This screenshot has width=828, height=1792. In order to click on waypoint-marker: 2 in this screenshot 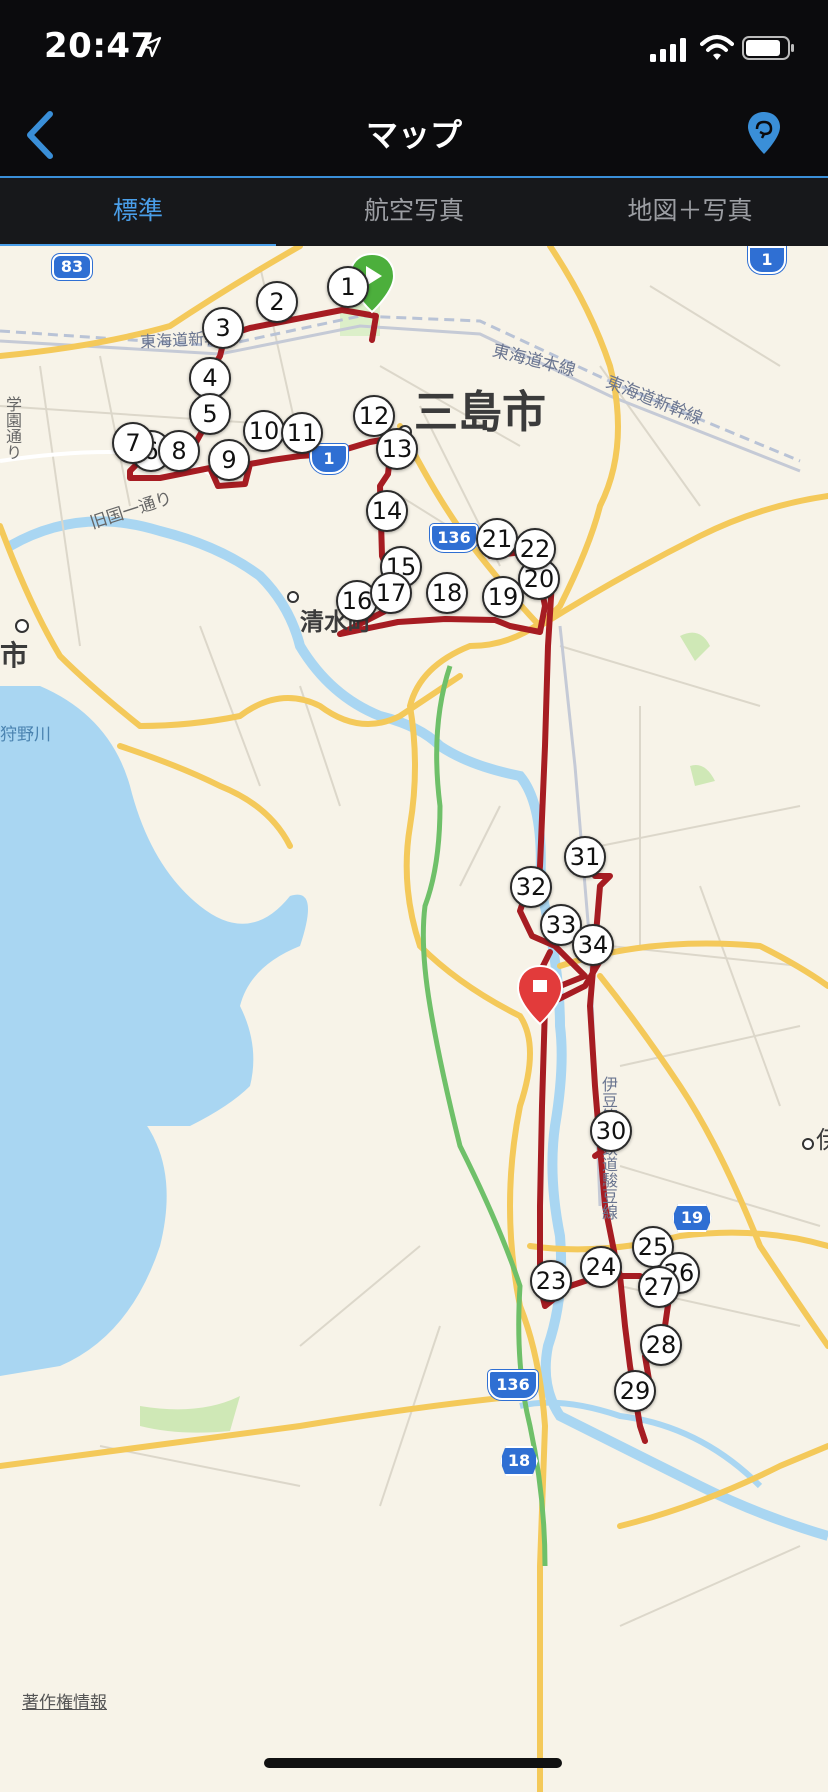, I will do `click(277, 302)`.